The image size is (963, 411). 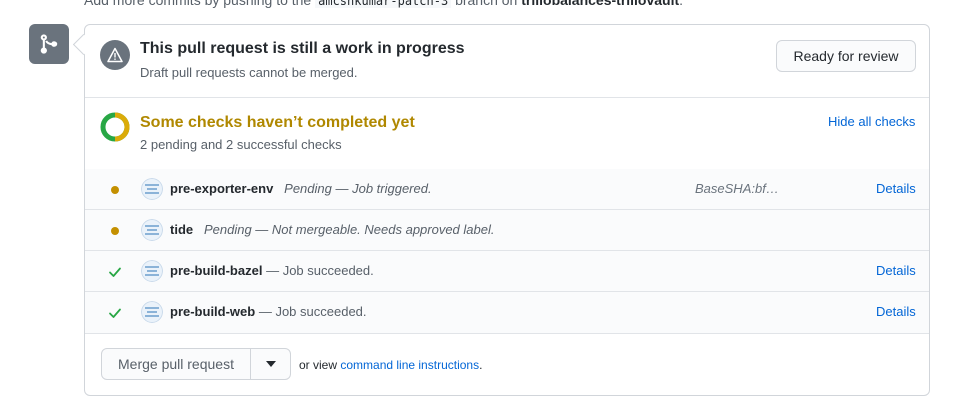 I want to click on git-merge-icon, so click(x=49, y=44).